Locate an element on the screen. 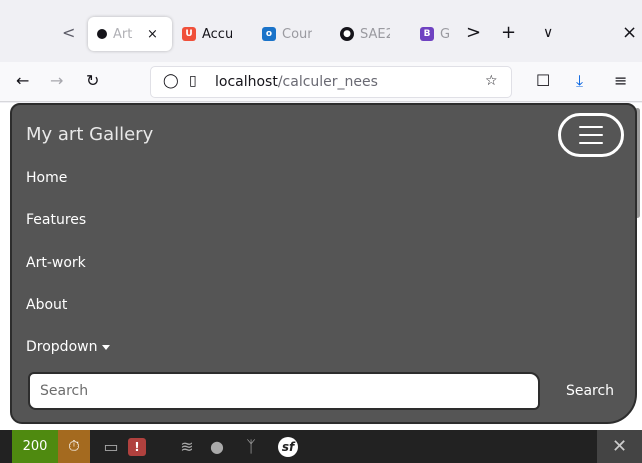  hamburger-icon is located at coordinates (591, 138).